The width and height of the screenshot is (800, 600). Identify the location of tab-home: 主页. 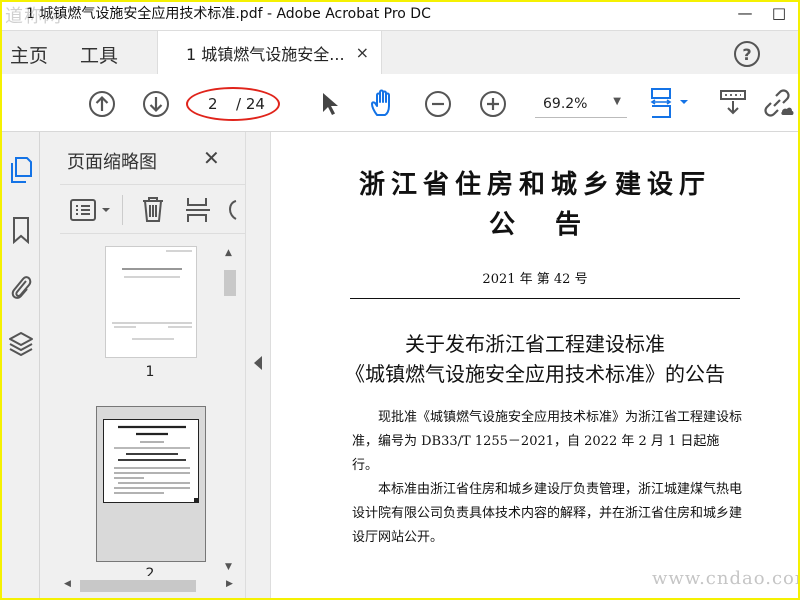
(29, 54).